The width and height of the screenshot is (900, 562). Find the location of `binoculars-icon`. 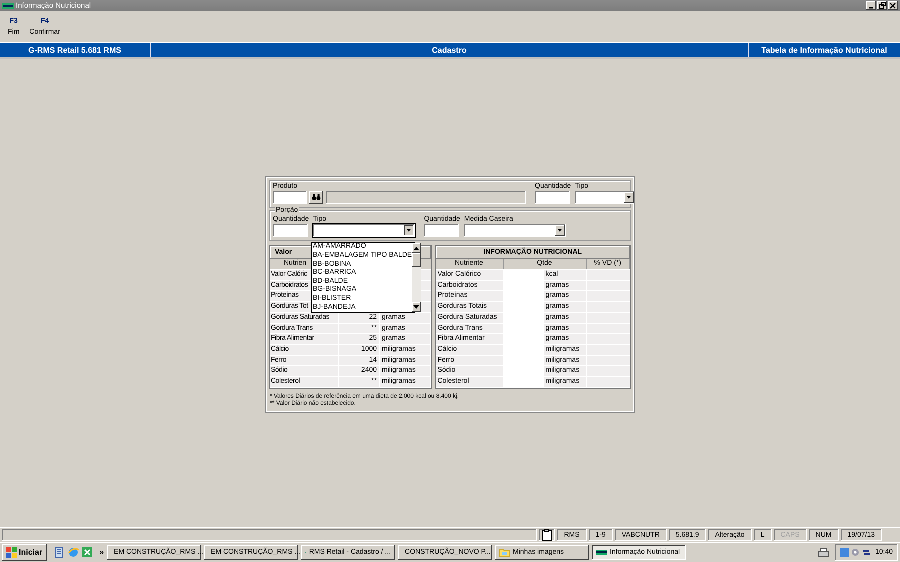

binoculars-icon is located at coordinates (316, 198).